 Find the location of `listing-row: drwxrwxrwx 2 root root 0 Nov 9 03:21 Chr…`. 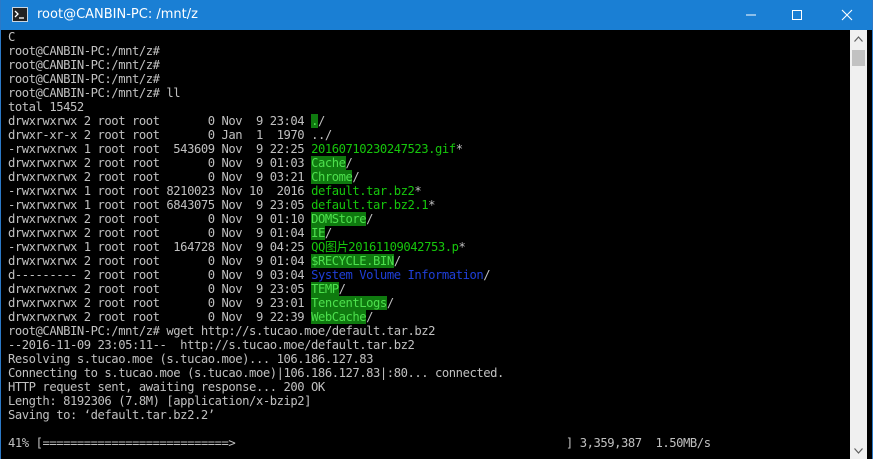

listing-row: drwxrwxrwx 2 root root 0 Nov 9 03:21 Chr… is located at coordinates (425, 177).